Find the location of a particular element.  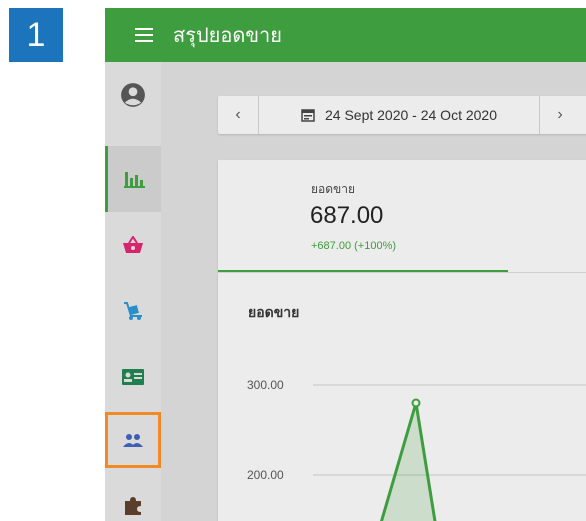

basket-icon is located at coordinates (133, 244).